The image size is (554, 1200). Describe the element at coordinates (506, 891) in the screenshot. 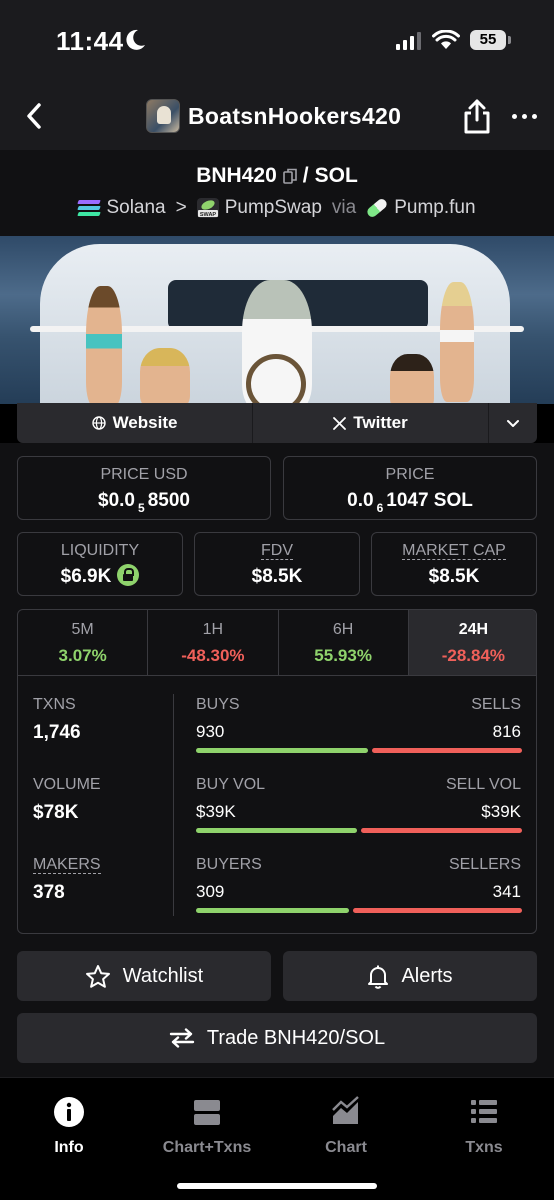

I see `sellers-value: 341` at that location.